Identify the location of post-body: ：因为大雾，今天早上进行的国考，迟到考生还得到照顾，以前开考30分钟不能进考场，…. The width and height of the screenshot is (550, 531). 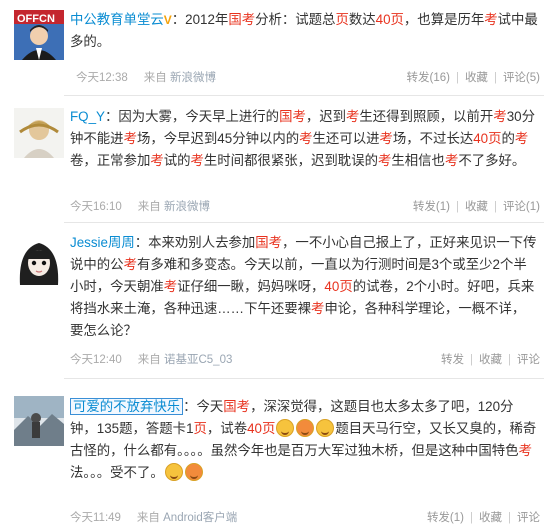
(302, 138).